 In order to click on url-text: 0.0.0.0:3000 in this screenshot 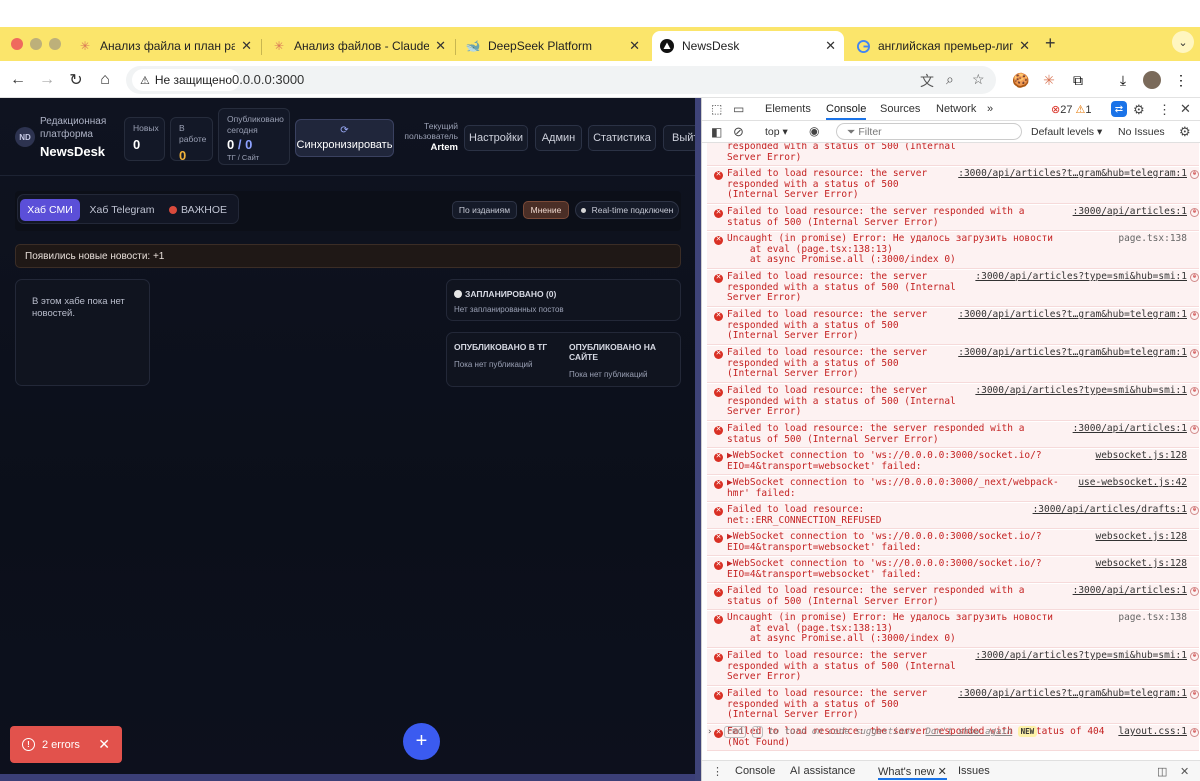, I will do `click(268, 79)`.